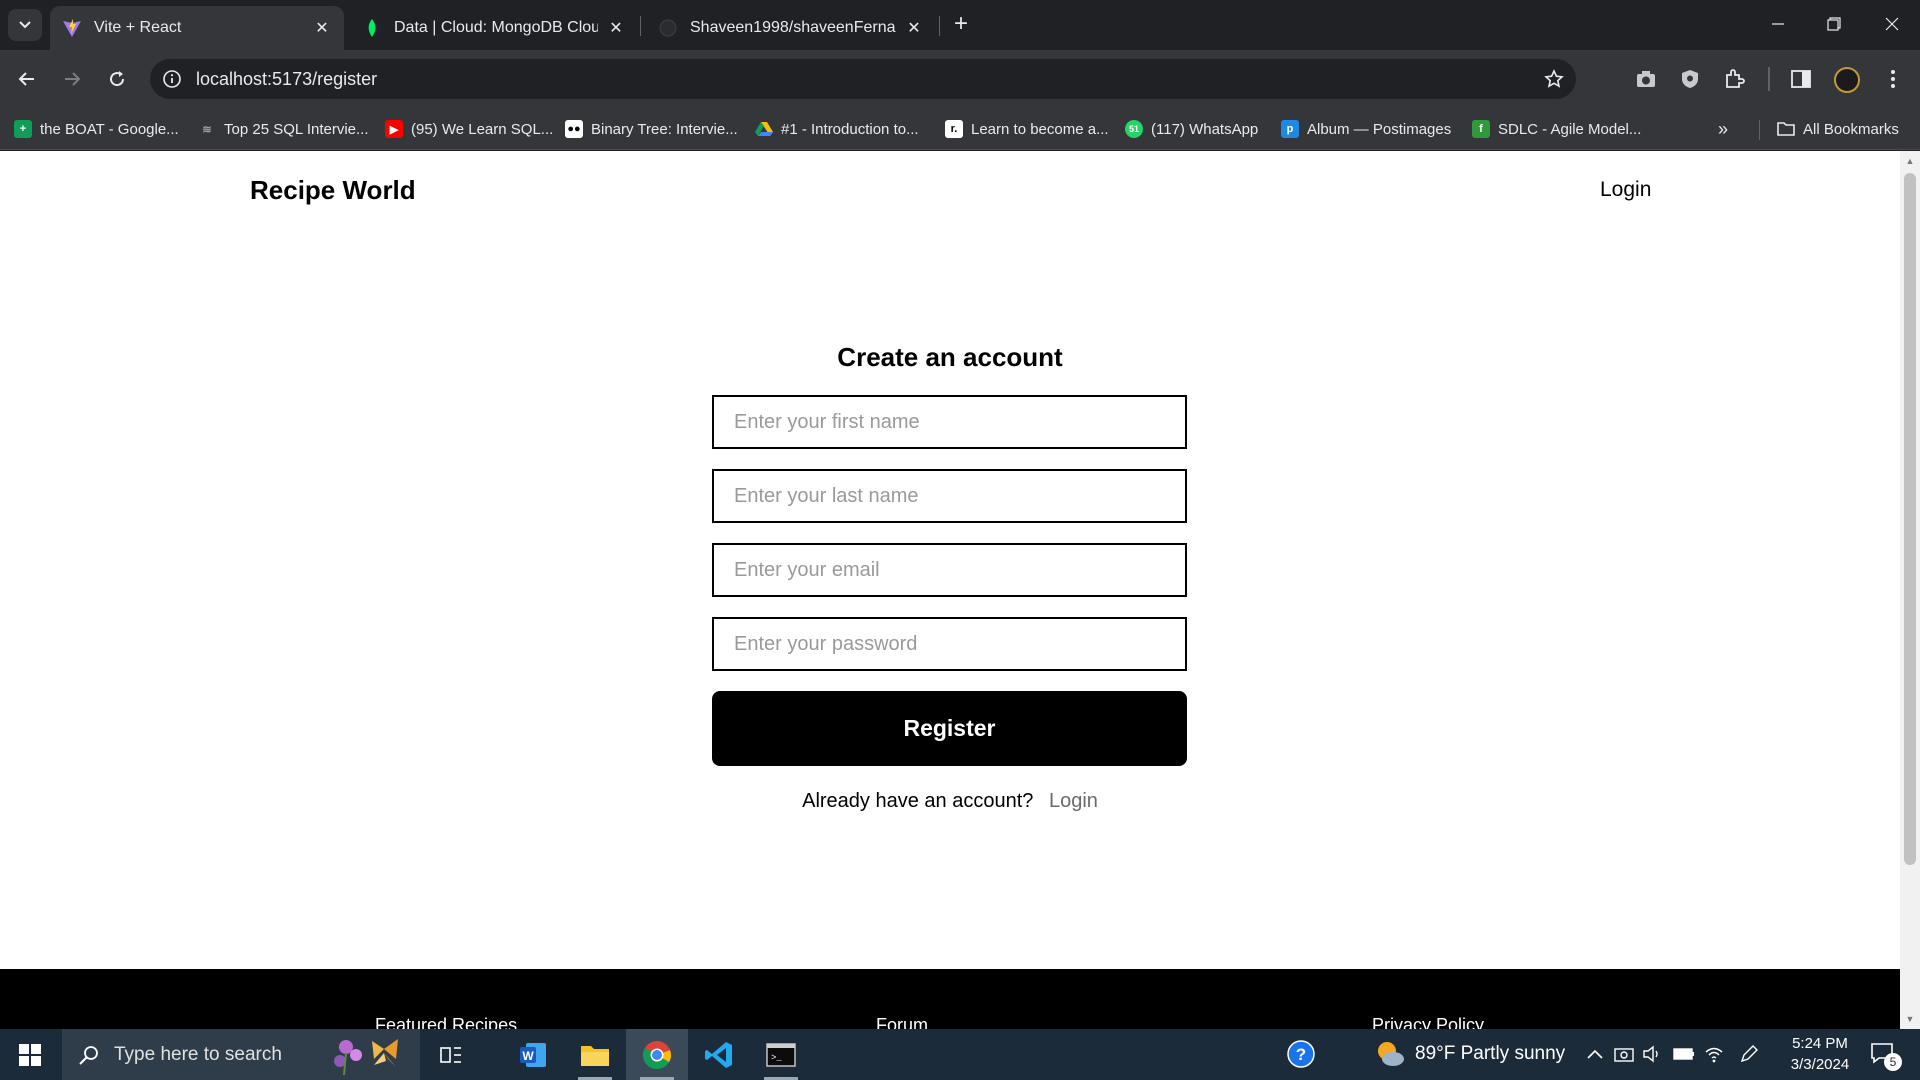 This screenshot has width=1920, height=1080. What do you see at coordinates (1885, 1055) in the screenshot?
I see `notifications-button: 5` at bounding box center [1885, 1055].